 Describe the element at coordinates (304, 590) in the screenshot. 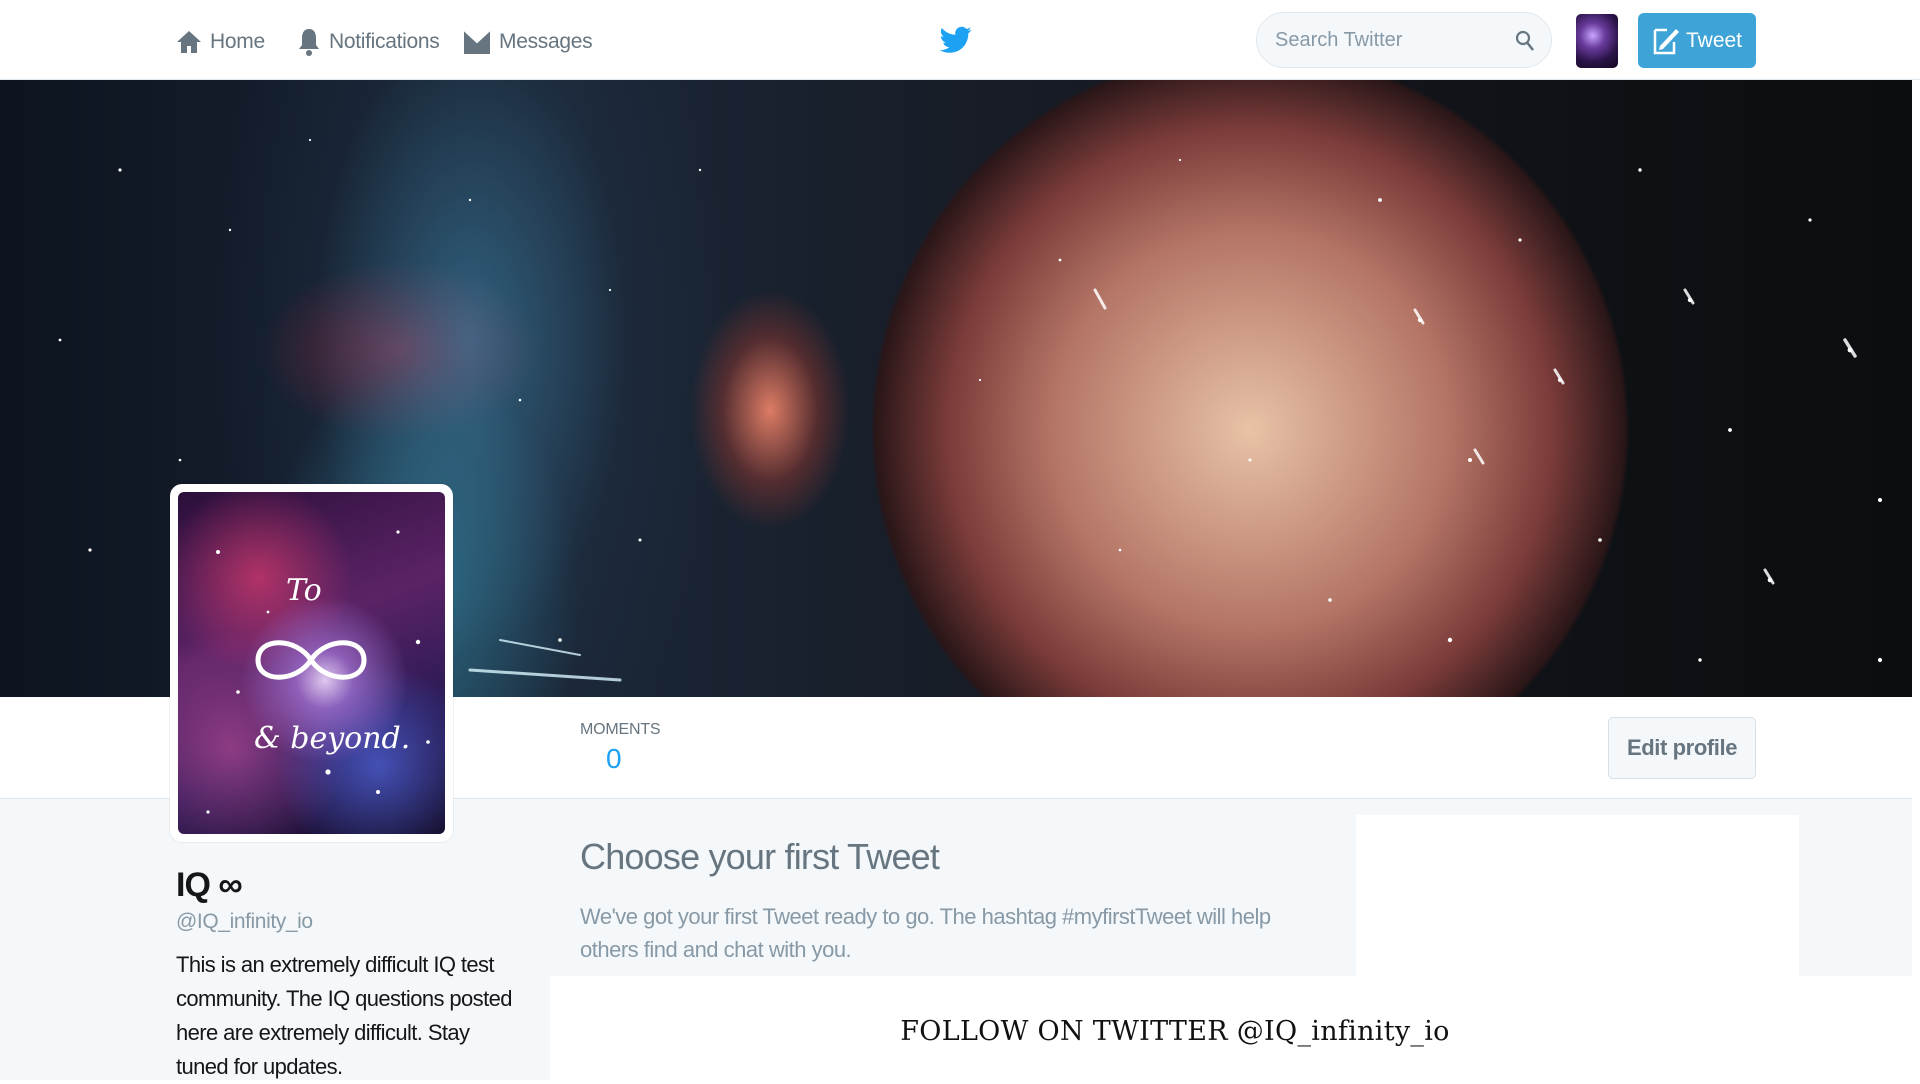

I see `avatar-text-to: To` at that location.